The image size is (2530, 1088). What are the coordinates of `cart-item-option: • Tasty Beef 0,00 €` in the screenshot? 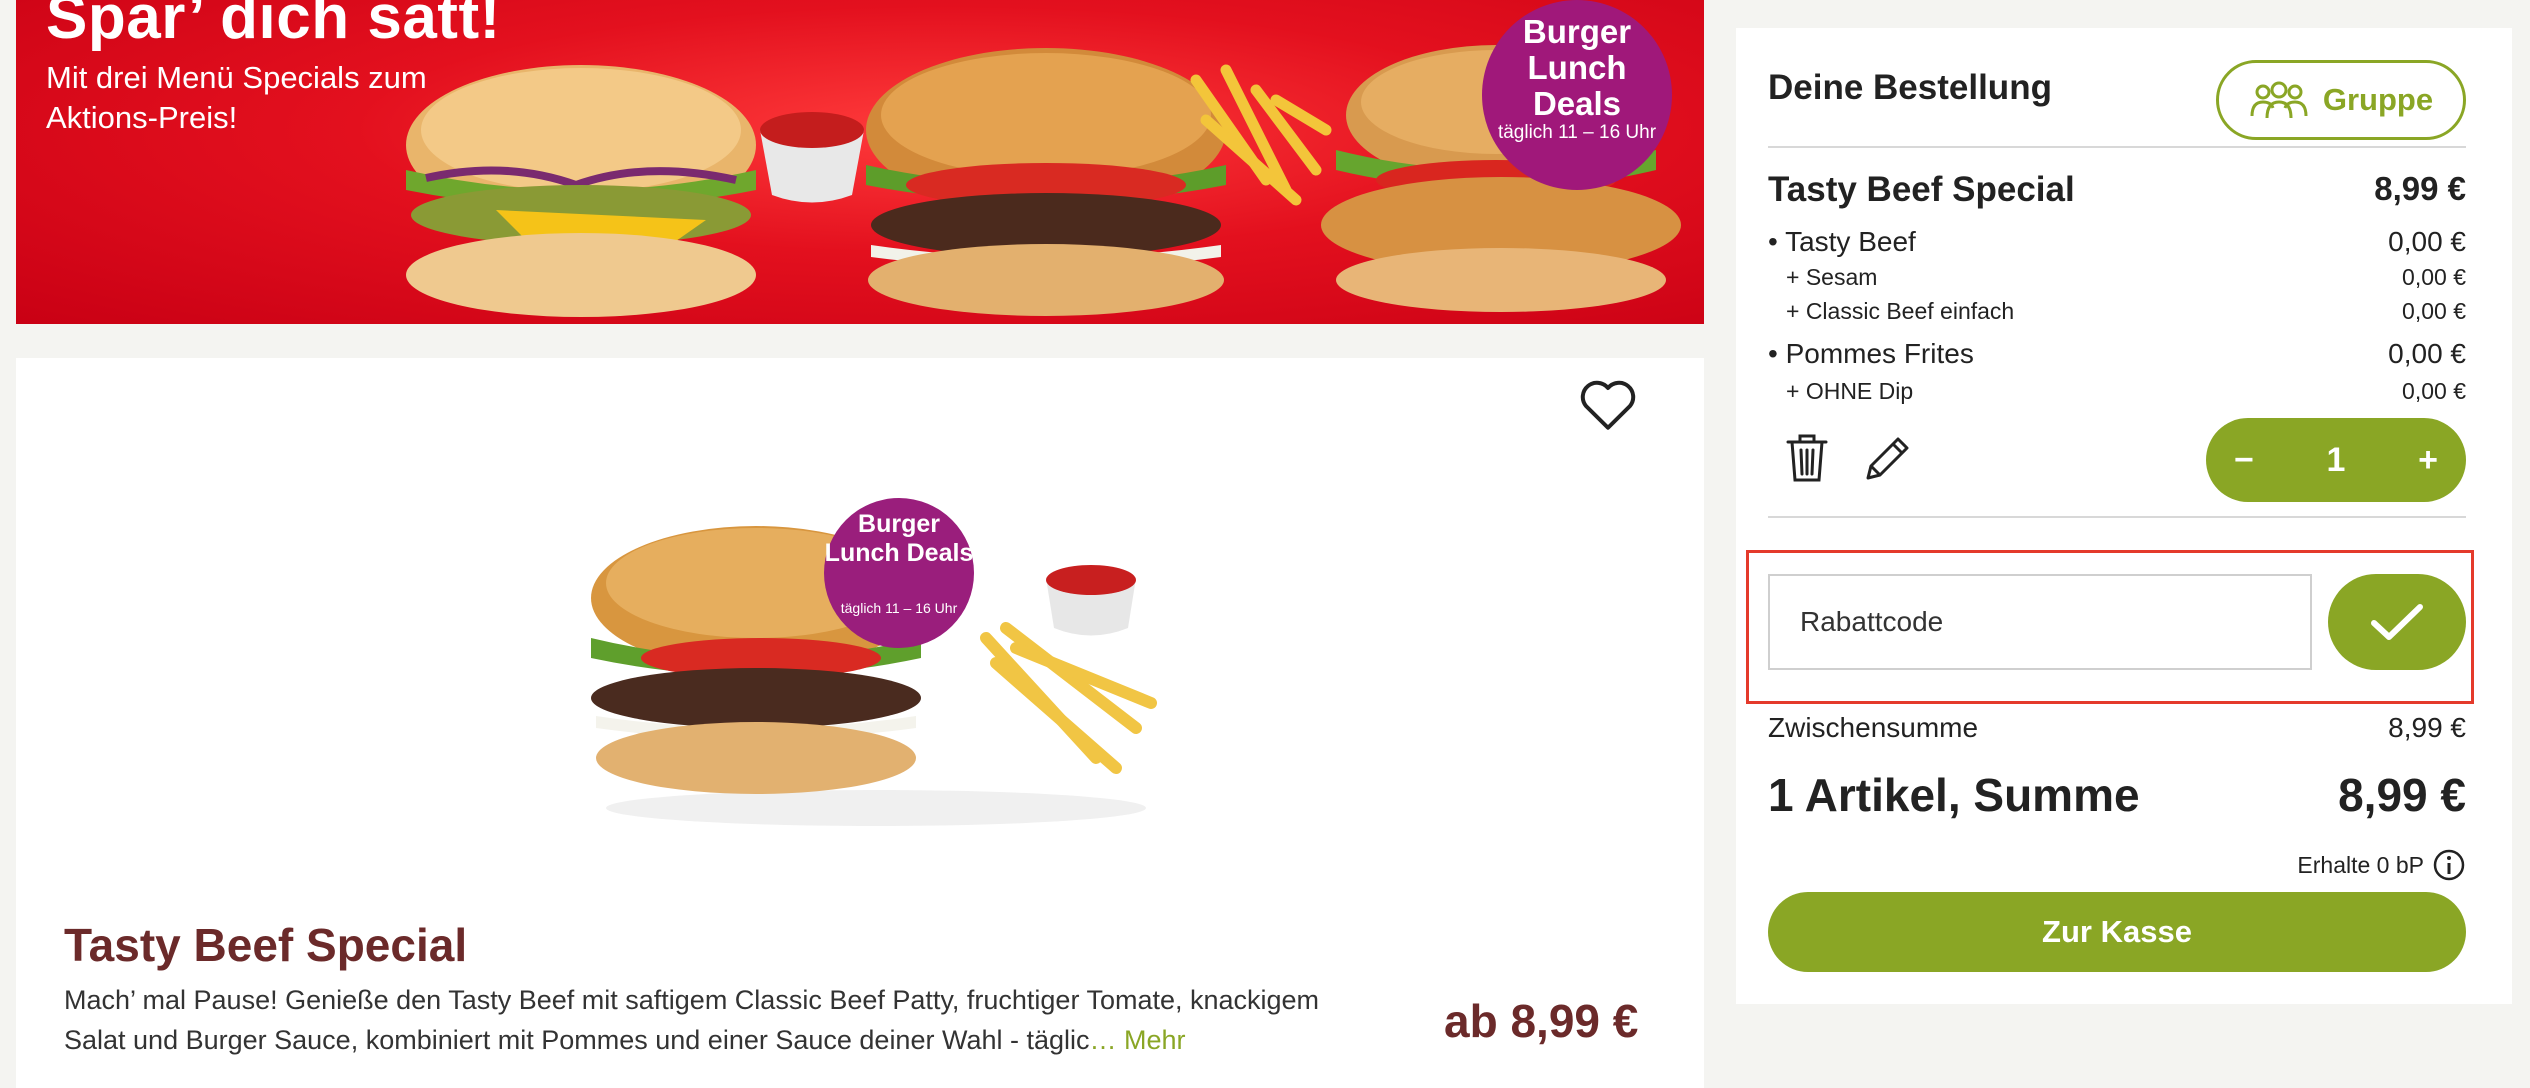 It's located at (2117, 242).